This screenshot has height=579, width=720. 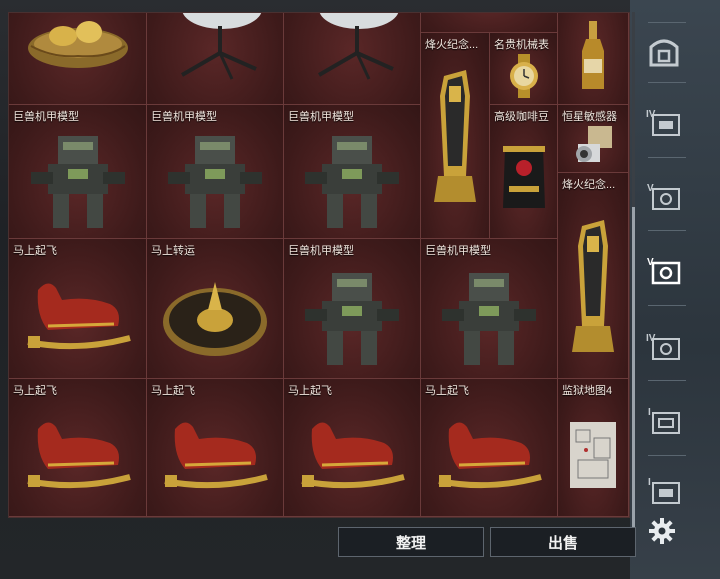 I want to click on item-cell: 马上转运, so click(x=215, y=309).